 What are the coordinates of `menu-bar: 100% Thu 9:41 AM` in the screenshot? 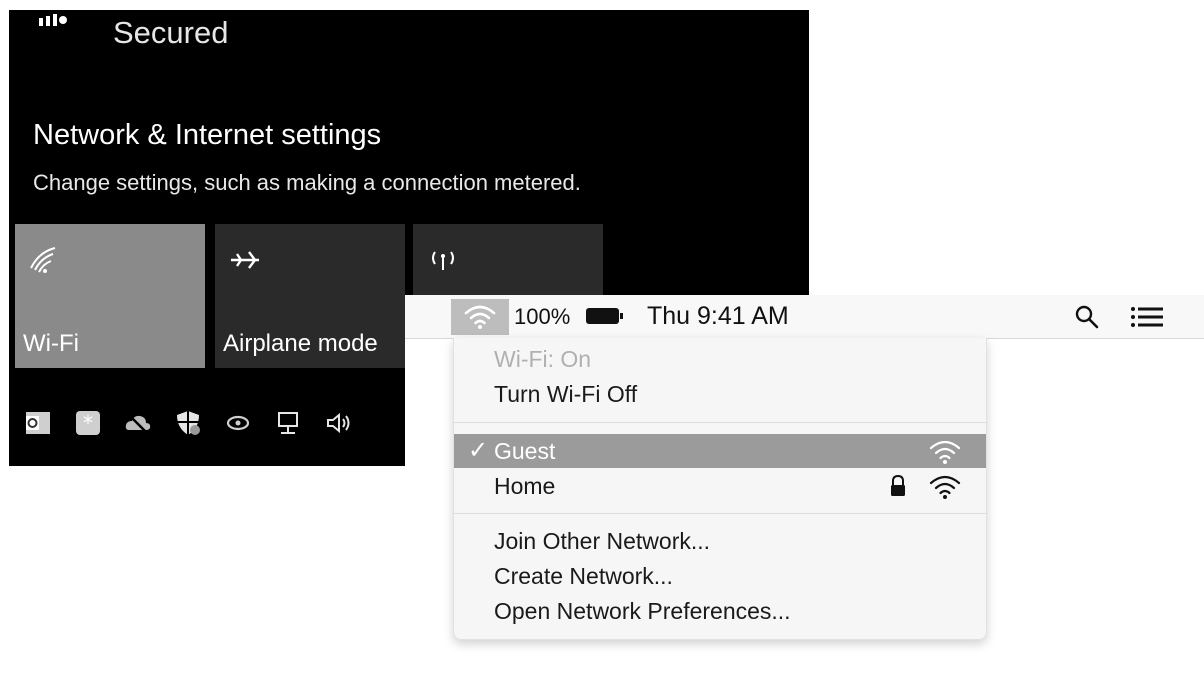 It's located at (804, 317).